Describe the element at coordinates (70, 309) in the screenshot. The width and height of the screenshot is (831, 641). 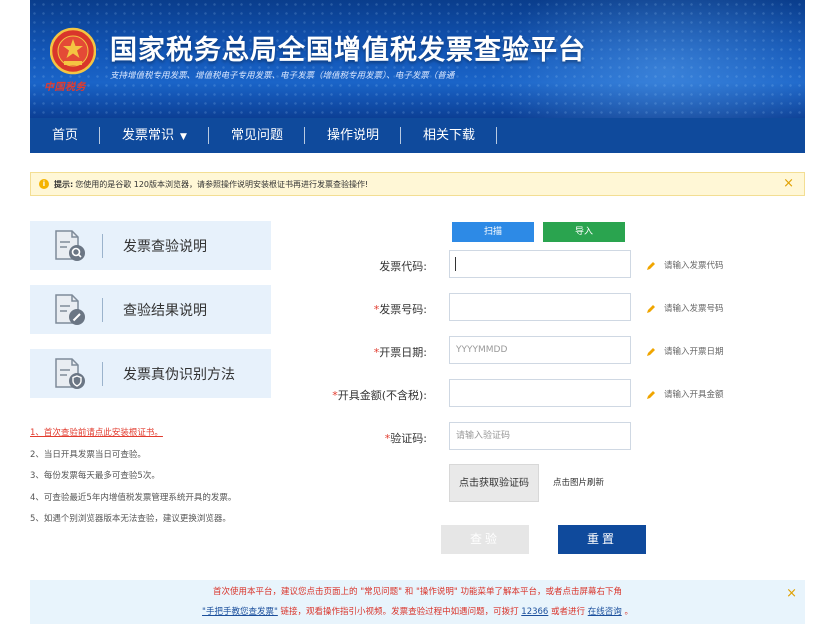
I see `edit-document-icon` at that location.